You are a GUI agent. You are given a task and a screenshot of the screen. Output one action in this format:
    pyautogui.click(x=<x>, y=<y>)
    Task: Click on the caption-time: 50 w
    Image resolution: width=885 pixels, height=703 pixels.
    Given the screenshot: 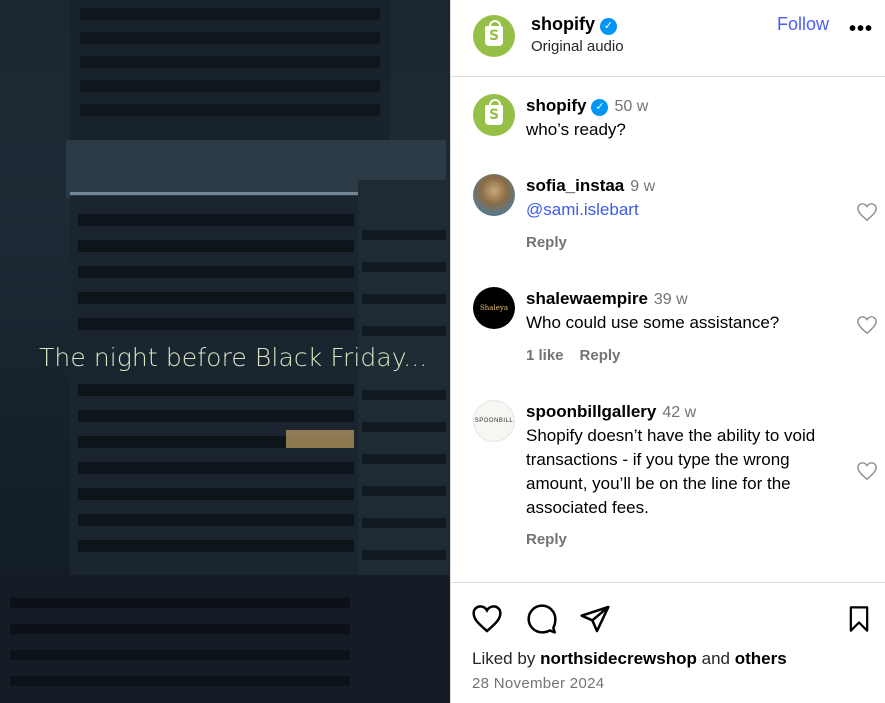 What is the action you would take?
    pyautogui.click(x=631, y=106)
    